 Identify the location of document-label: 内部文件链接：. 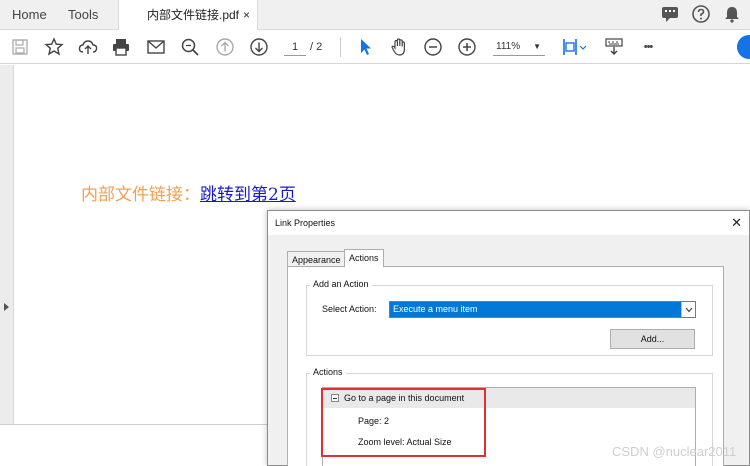
(140, 195).